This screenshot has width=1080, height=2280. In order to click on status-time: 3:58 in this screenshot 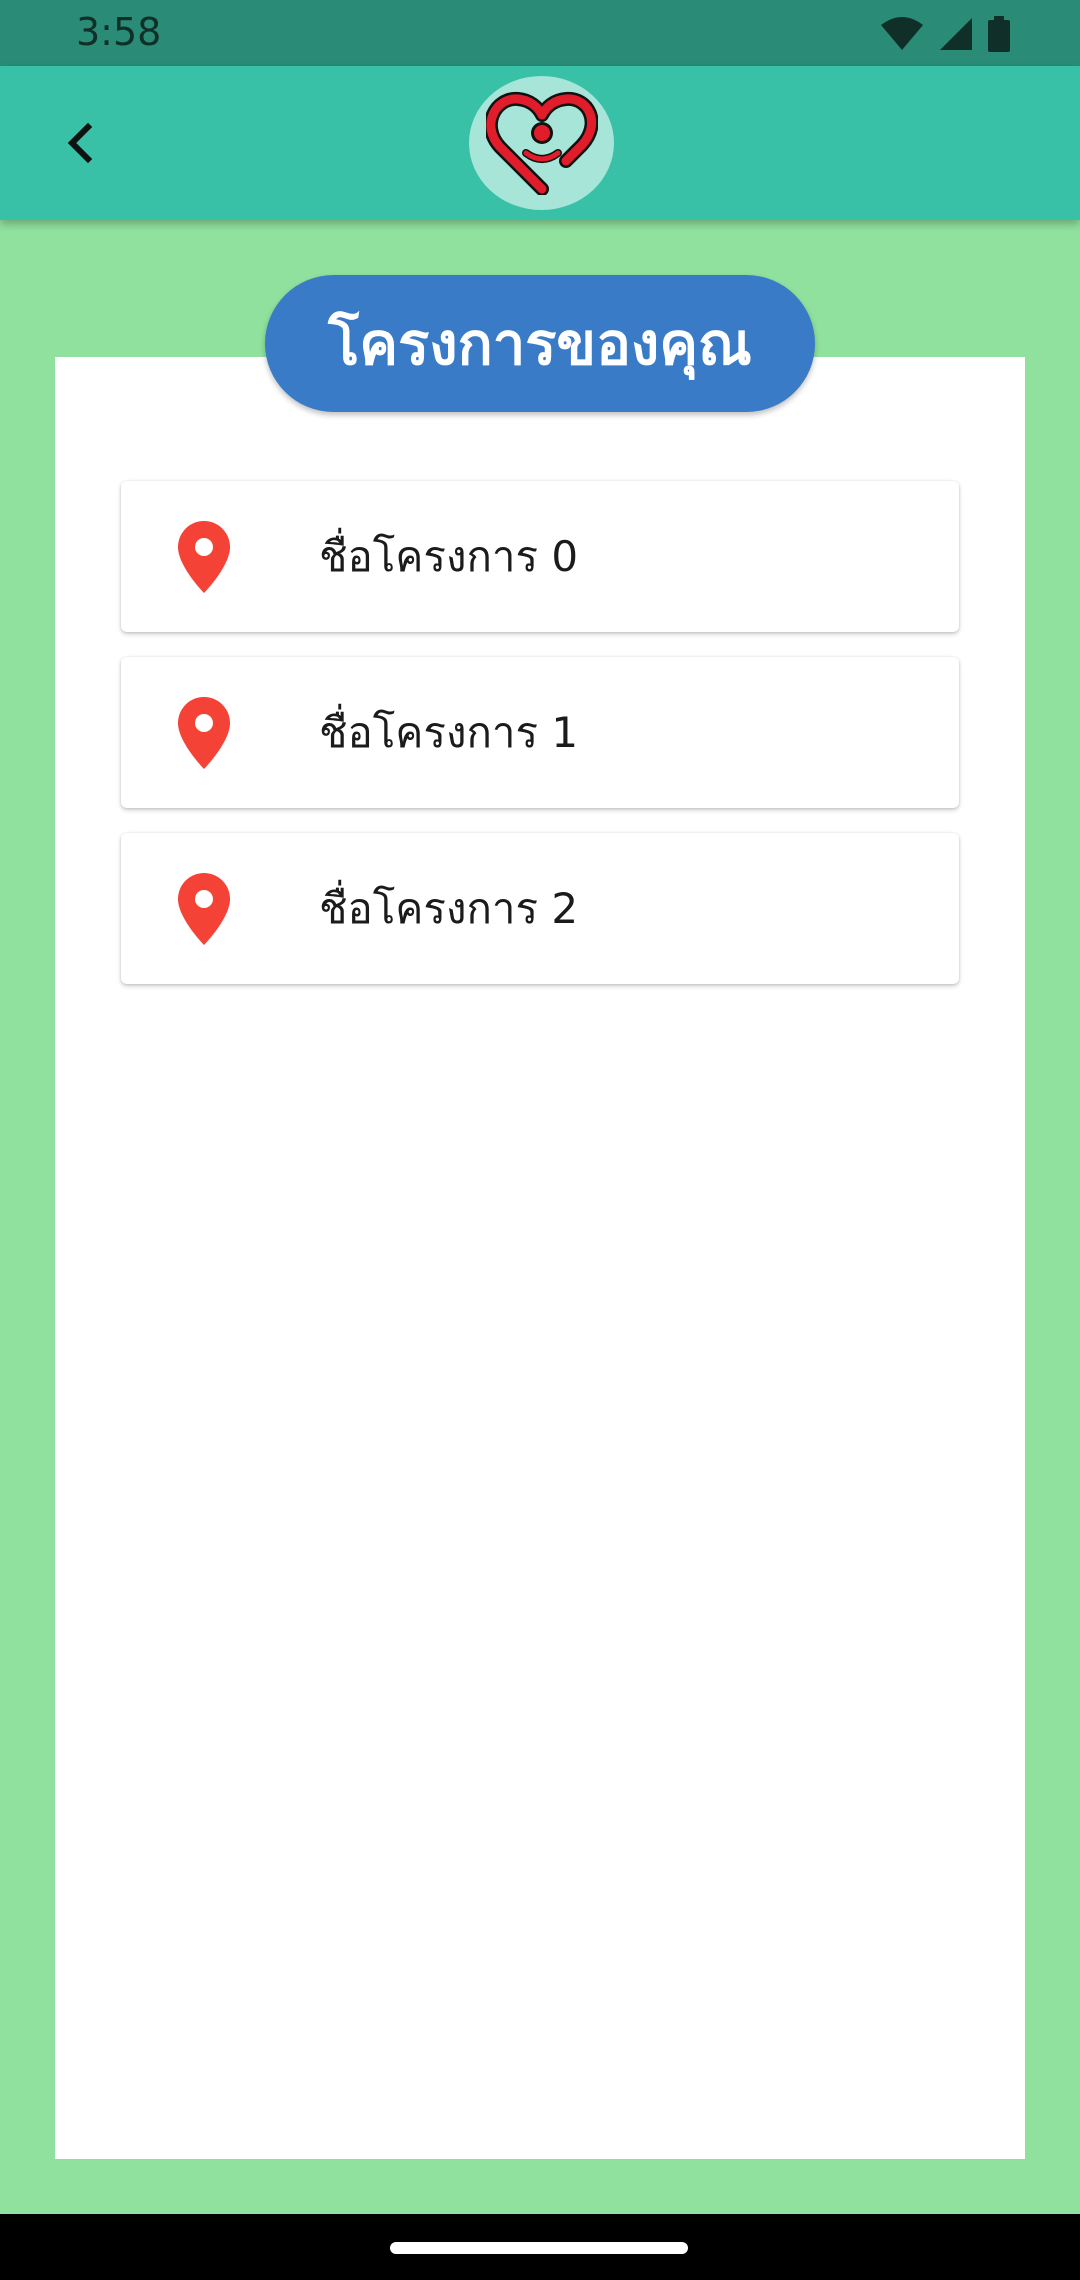, I will do `click(119, 32)`.